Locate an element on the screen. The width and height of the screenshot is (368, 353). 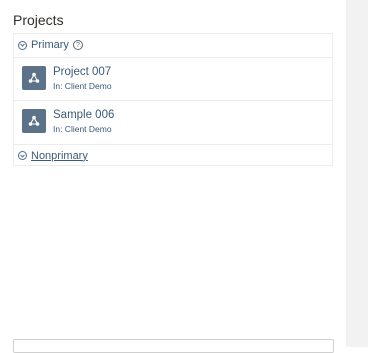
project-name-link: Project 007 is located at coordinates (82, 72).